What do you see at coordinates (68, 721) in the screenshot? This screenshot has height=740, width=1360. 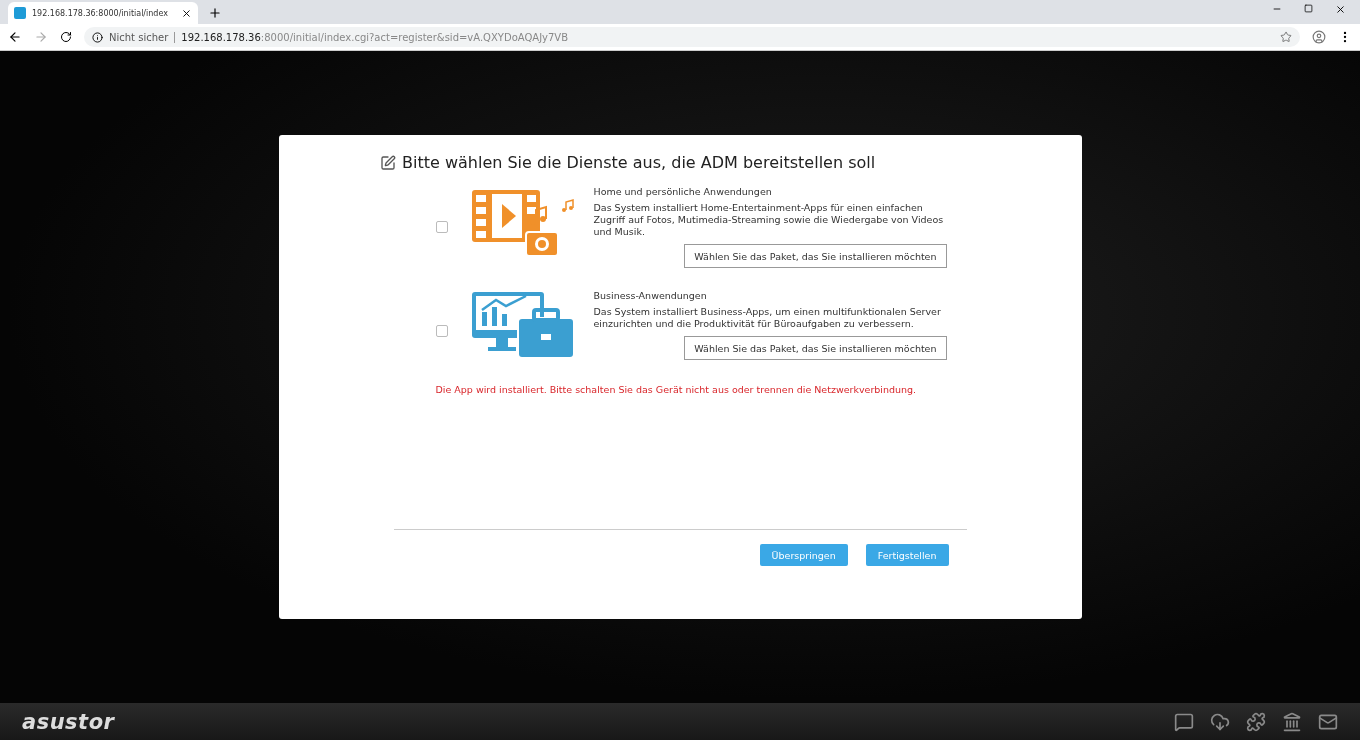 I see `logo: asustor` at bounding box center [68, 721].